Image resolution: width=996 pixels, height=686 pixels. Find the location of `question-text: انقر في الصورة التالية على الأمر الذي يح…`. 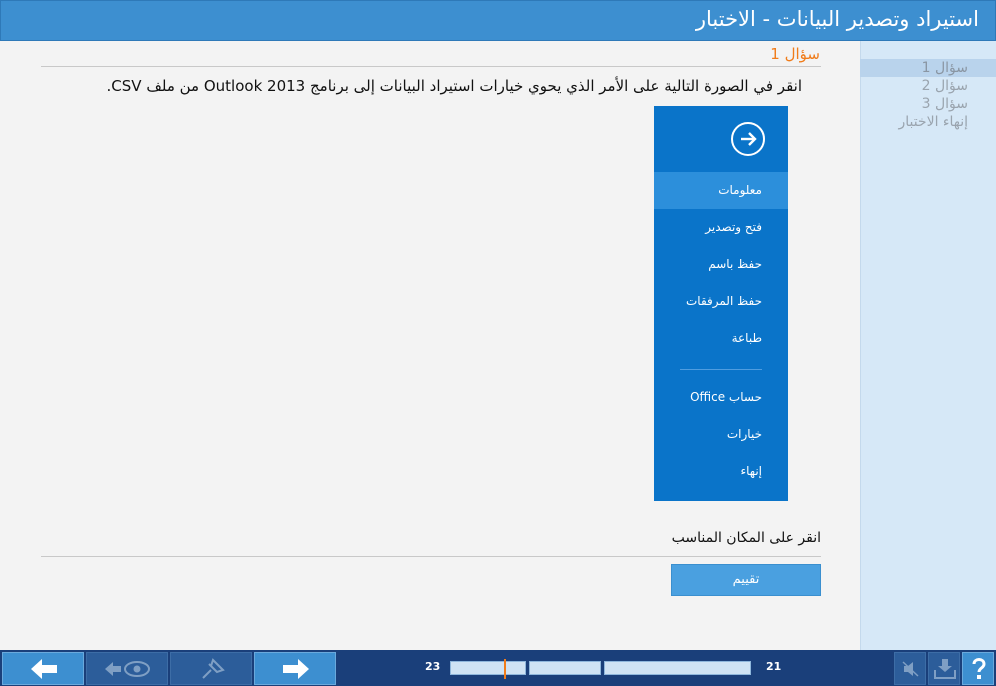

question-text: انقر في الصورة التالية على الأمر الذي يح… is located at coordinates (454, 86).